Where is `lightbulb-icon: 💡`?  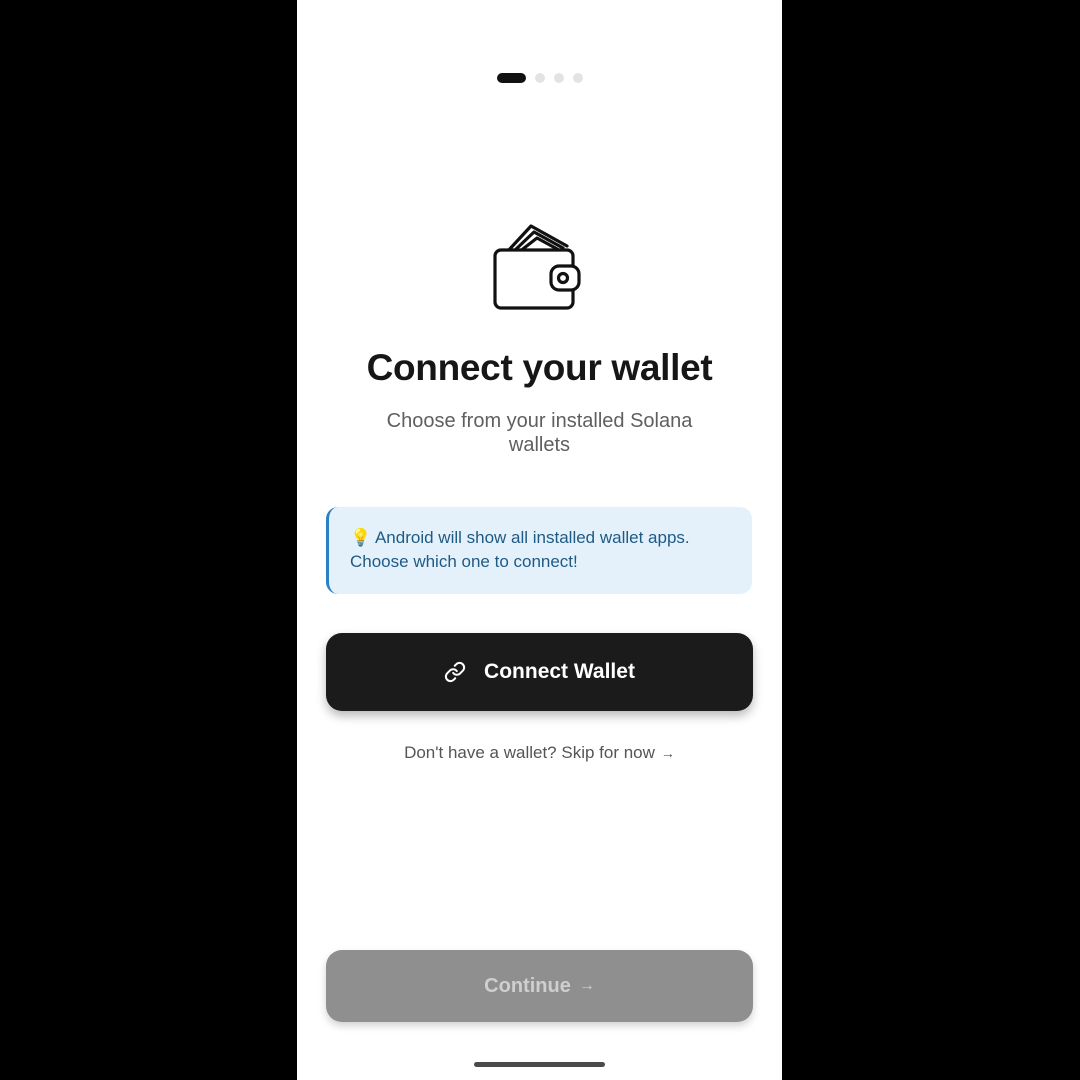 lightbulb-icon: 💡 is located at coordinates (361, 537).